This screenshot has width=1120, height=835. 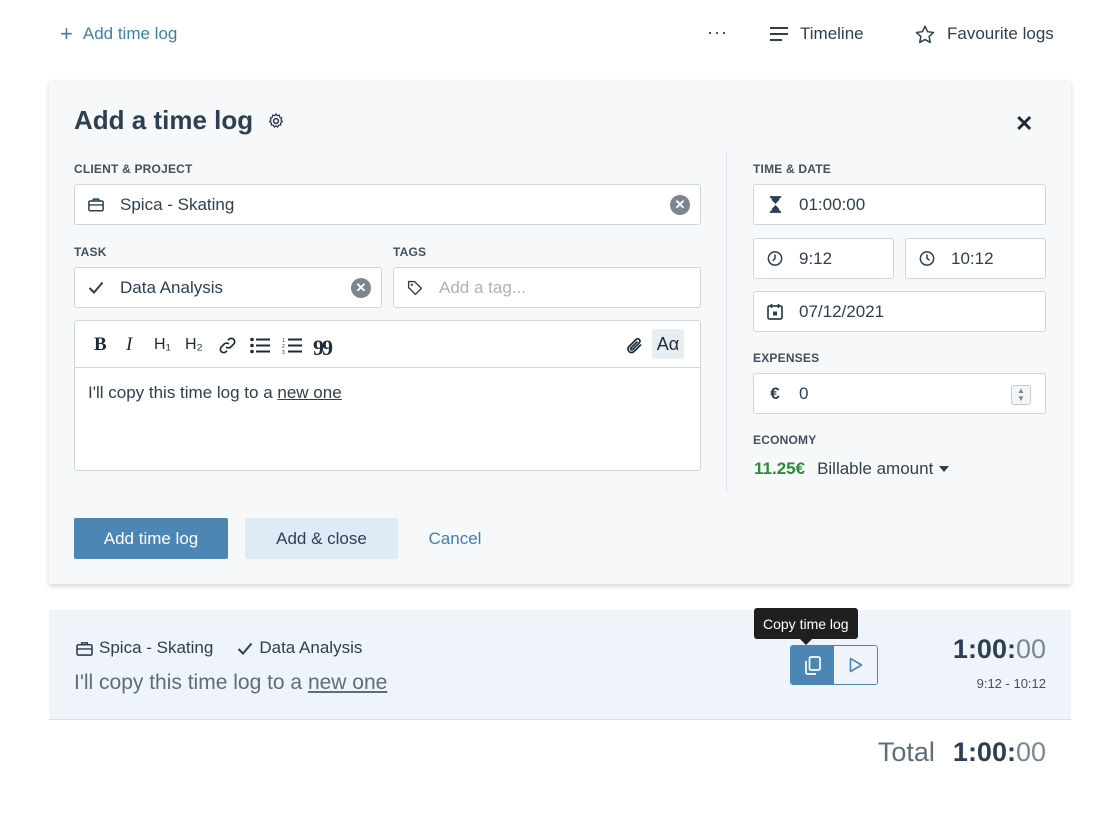 What do you see at coordinates (1030, 649) in the screenshot?
I see `entry-duration-sec: 00` at bounding box center [1030, 649].